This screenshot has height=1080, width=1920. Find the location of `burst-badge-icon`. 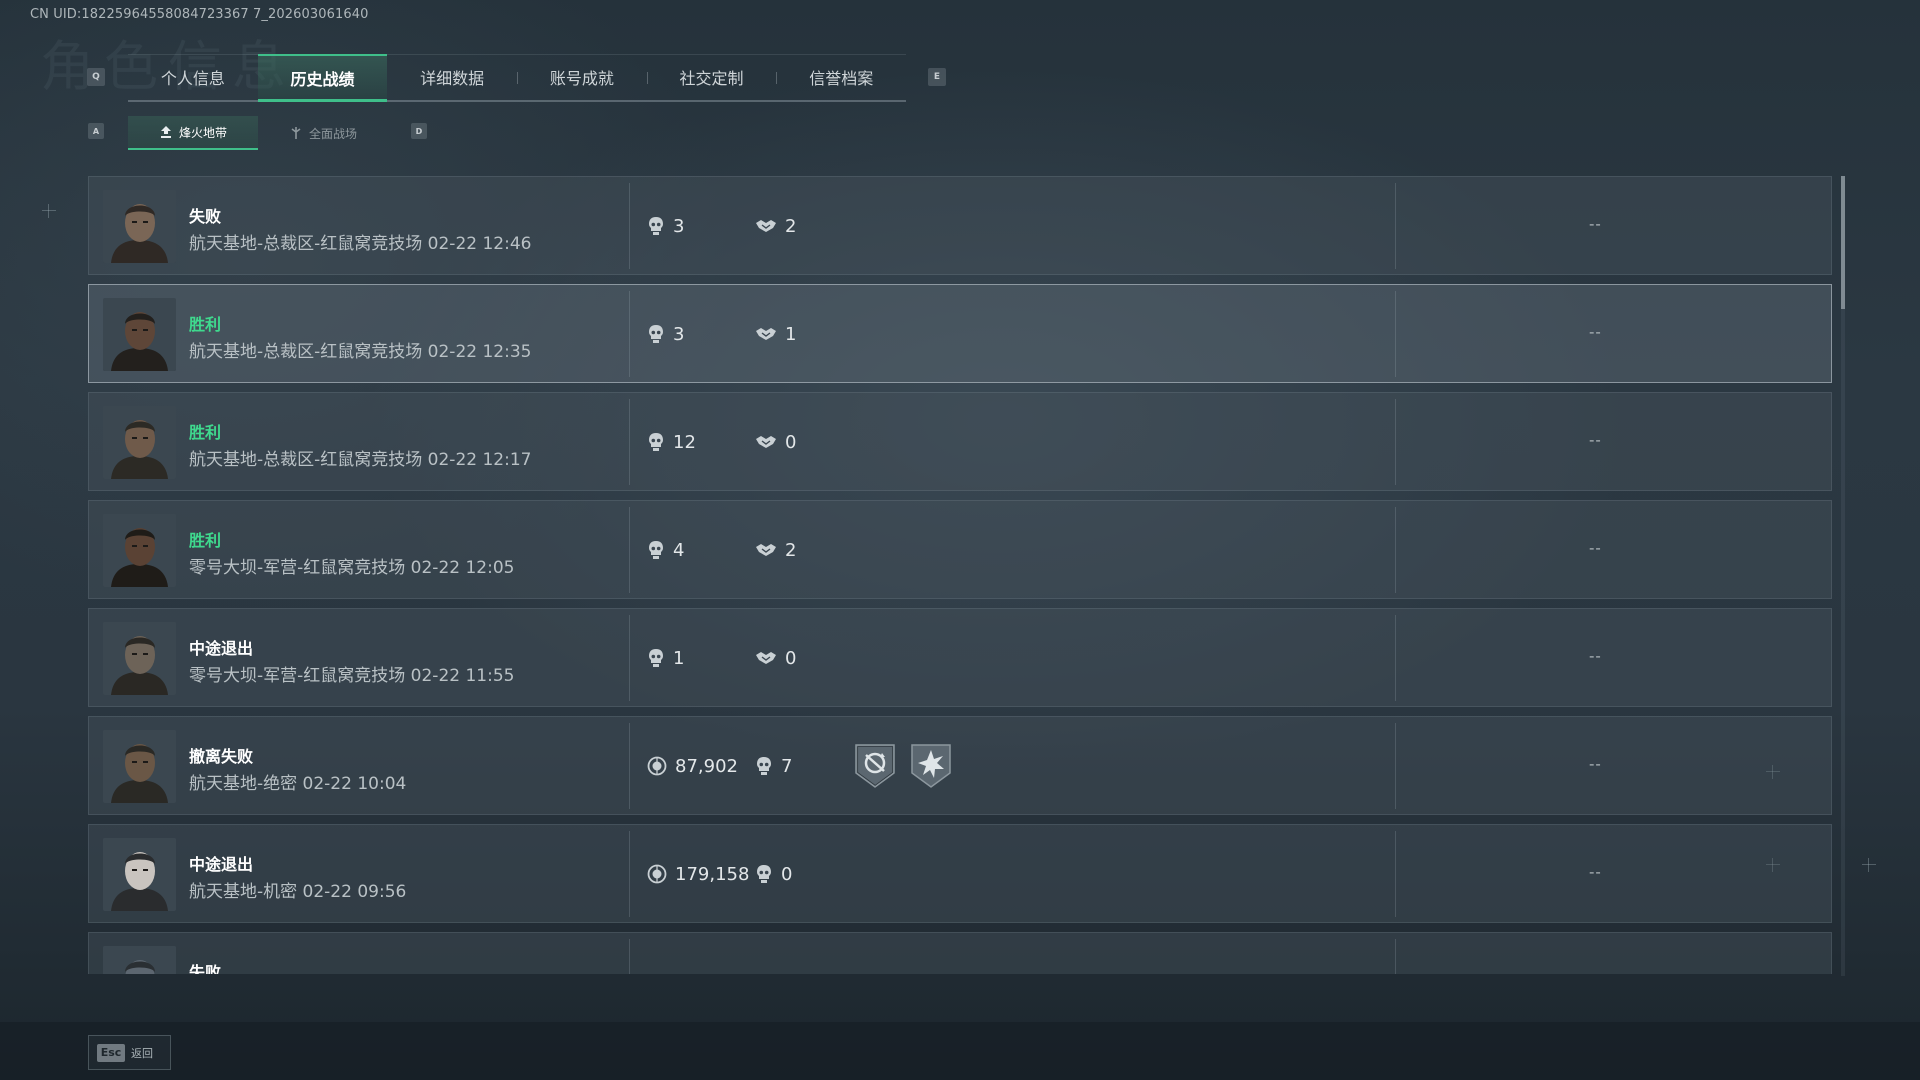

burst-badge-icon is located at coordinates (931, 766).